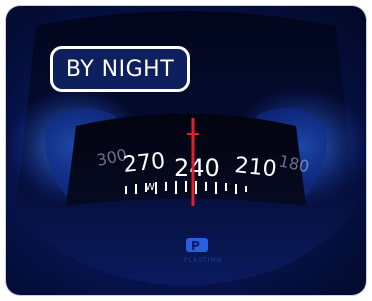 The width and height of the screenshot is (372, 301). I want to click on scale-number-270: 270, so click(144, 163).